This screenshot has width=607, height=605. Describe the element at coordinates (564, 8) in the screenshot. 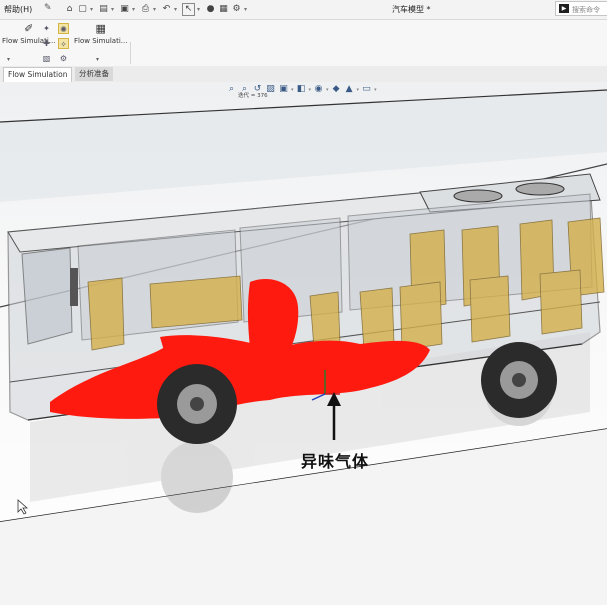

I see `search-icon: ▶` at that location.